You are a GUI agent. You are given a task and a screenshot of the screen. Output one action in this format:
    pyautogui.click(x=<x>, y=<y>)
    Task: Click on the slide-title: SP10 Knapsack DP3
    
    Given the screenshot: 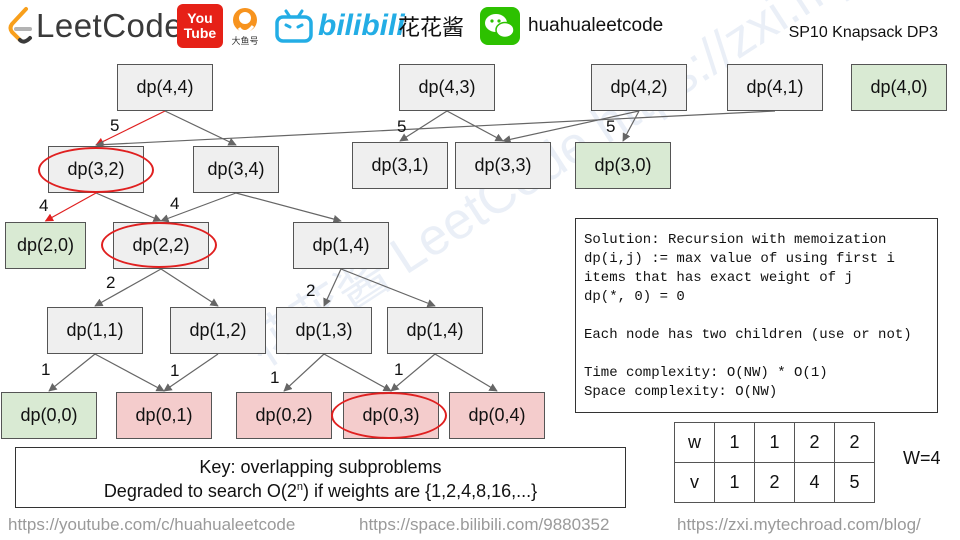 What is the action you would take?
    pyautogui.click(x=863, y=32)
    